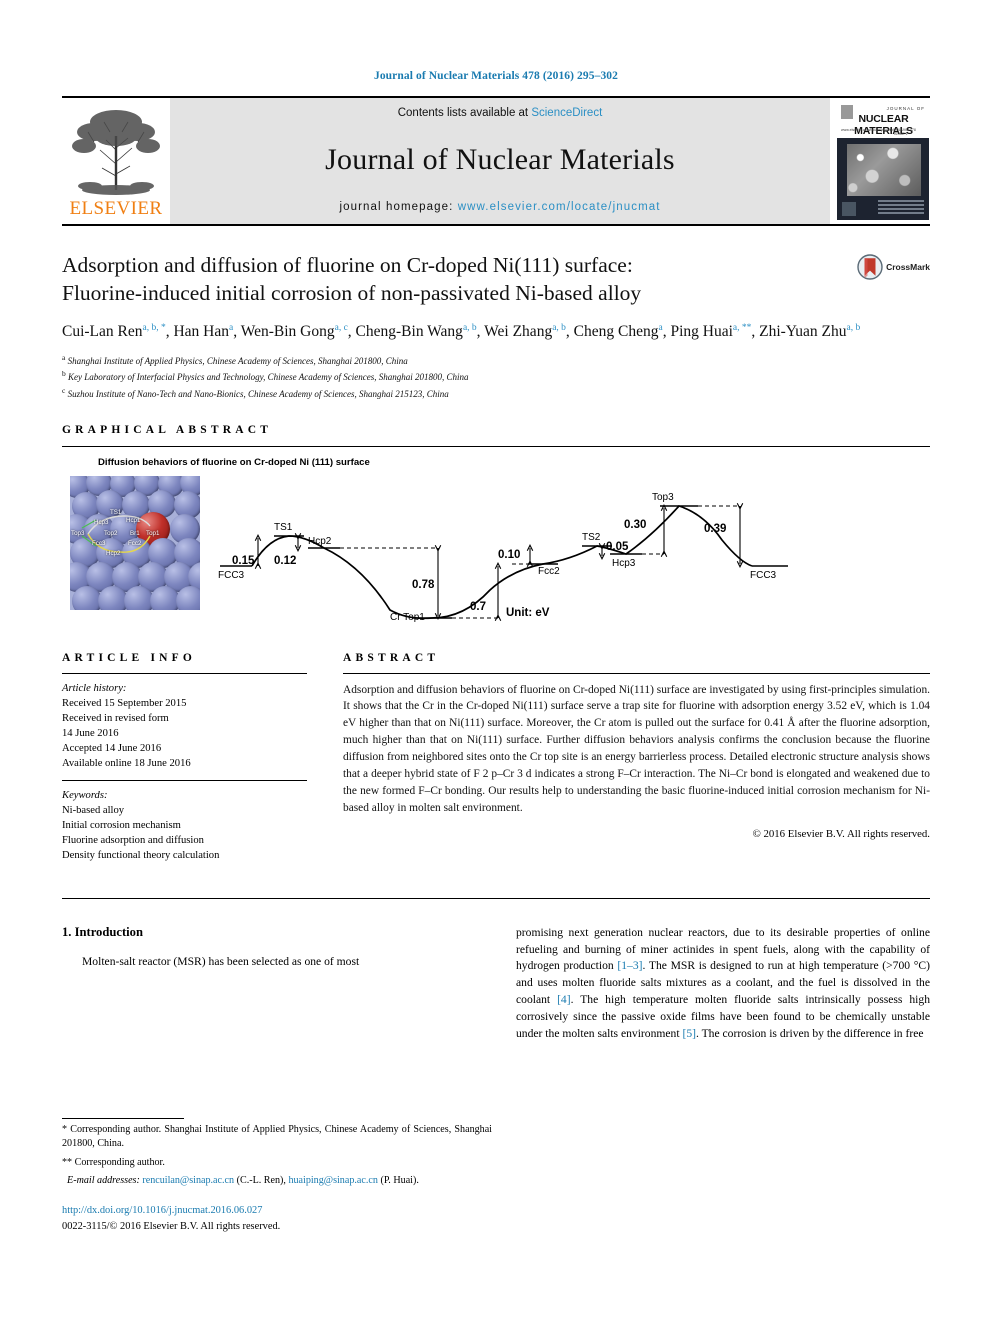  Describe the element at coordinates (624, 563) in the screenshot. I see `state-label: Hcp3` at that location.